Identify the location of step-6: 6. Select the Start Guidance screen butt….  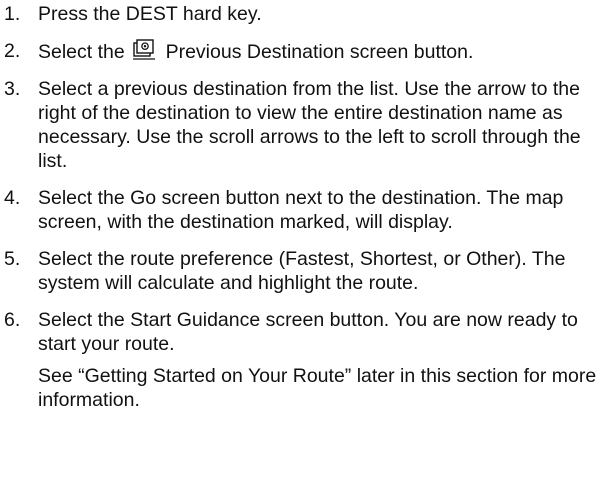
(305, 332).